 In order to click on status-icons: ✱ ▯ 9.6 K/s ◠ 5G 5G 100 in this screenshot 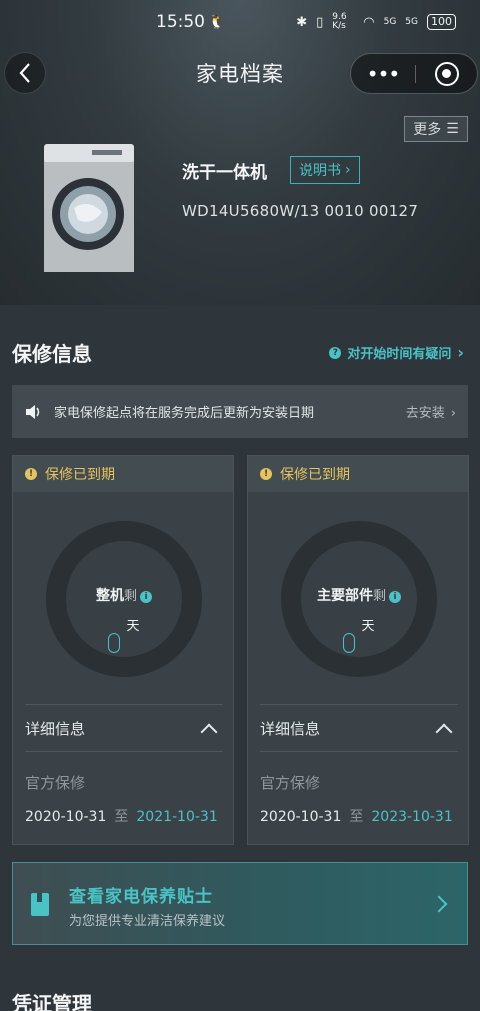, I will do `click(376, 22)`.